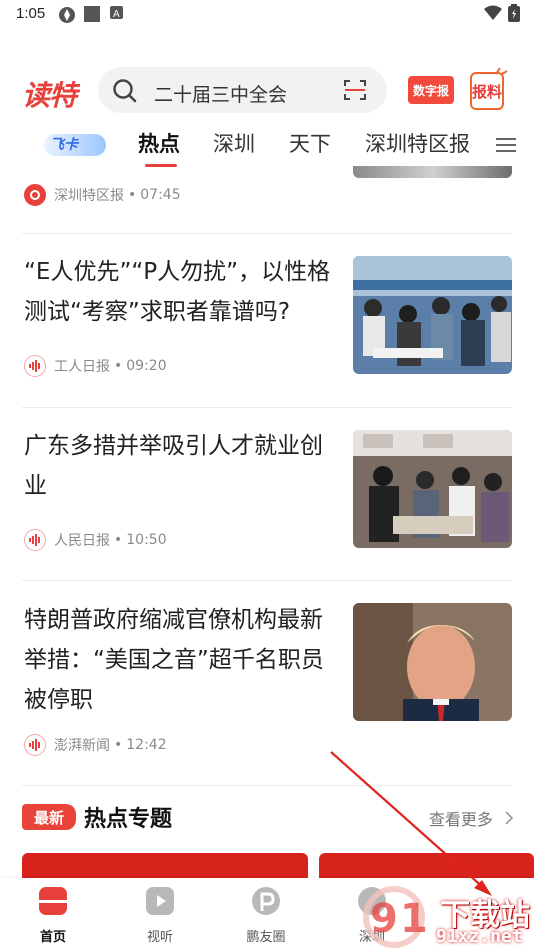 This screenshot has width=534, height=950. Describe the element at coordinates (414, 919) in the screenshot. I see `svg-text: 1` at that location.